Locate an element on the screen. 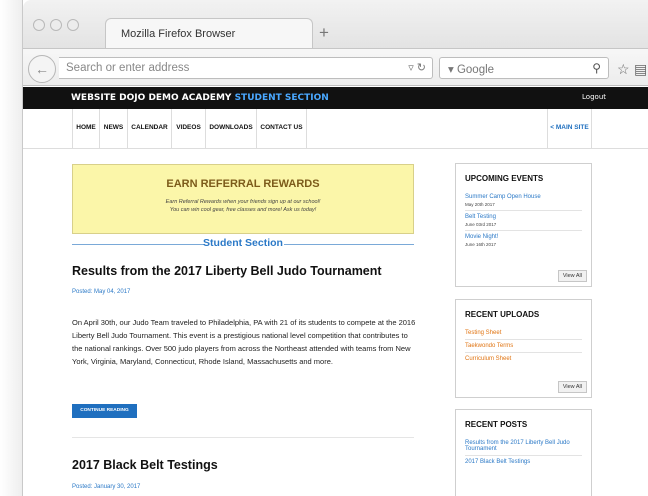  section-heading: Student Section is located at coordinates (243, 244).